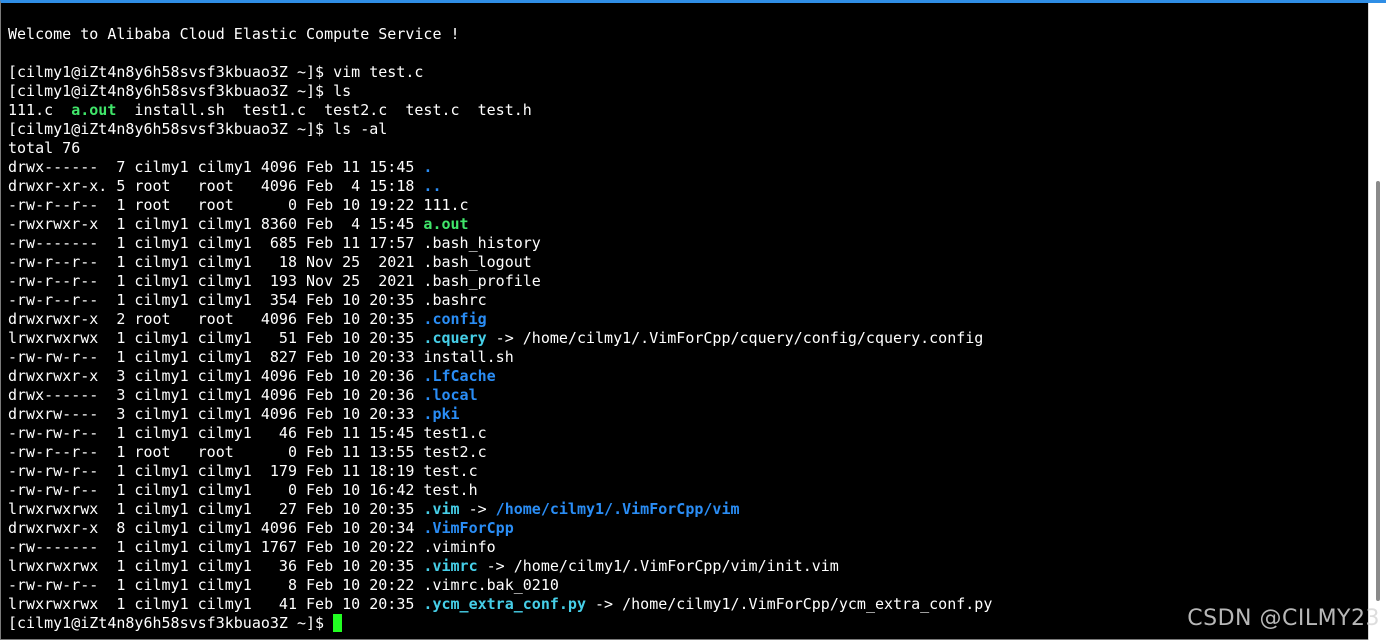 The height and width of the screenshot is (640, 1386). Describe the element at coordinates (450, 566) in the screenshot. I see `file-name-cyan: .vimrc` at that location.